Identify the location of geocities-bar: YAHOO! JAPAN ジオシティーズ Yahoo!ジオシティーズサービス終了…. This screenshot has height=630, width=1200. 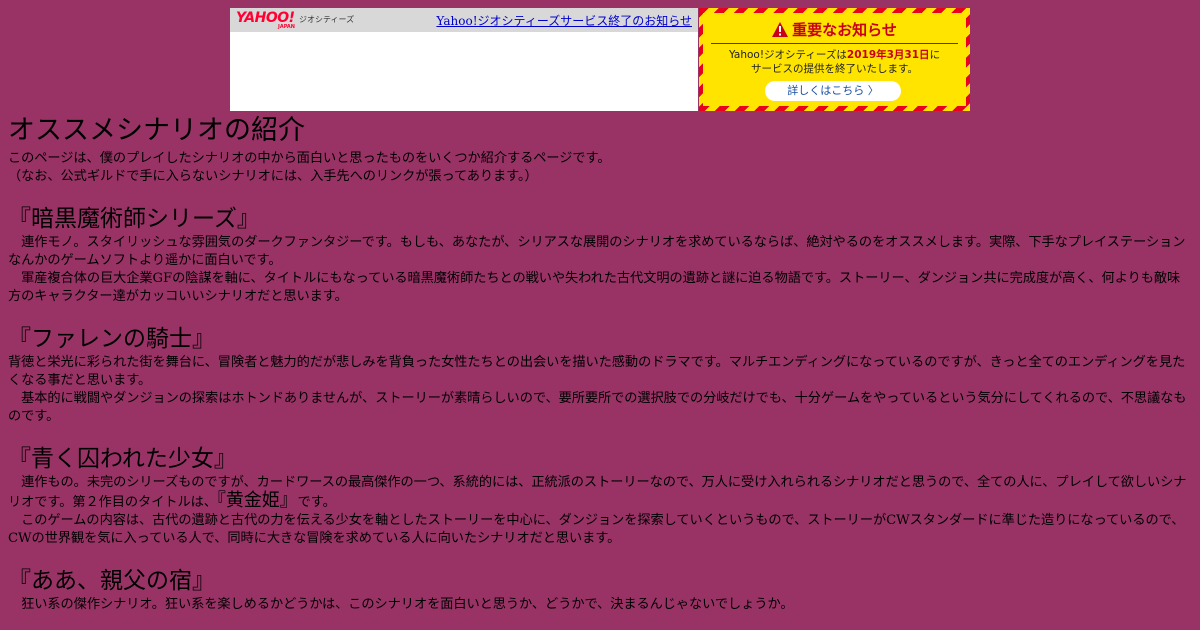
(464, 20).